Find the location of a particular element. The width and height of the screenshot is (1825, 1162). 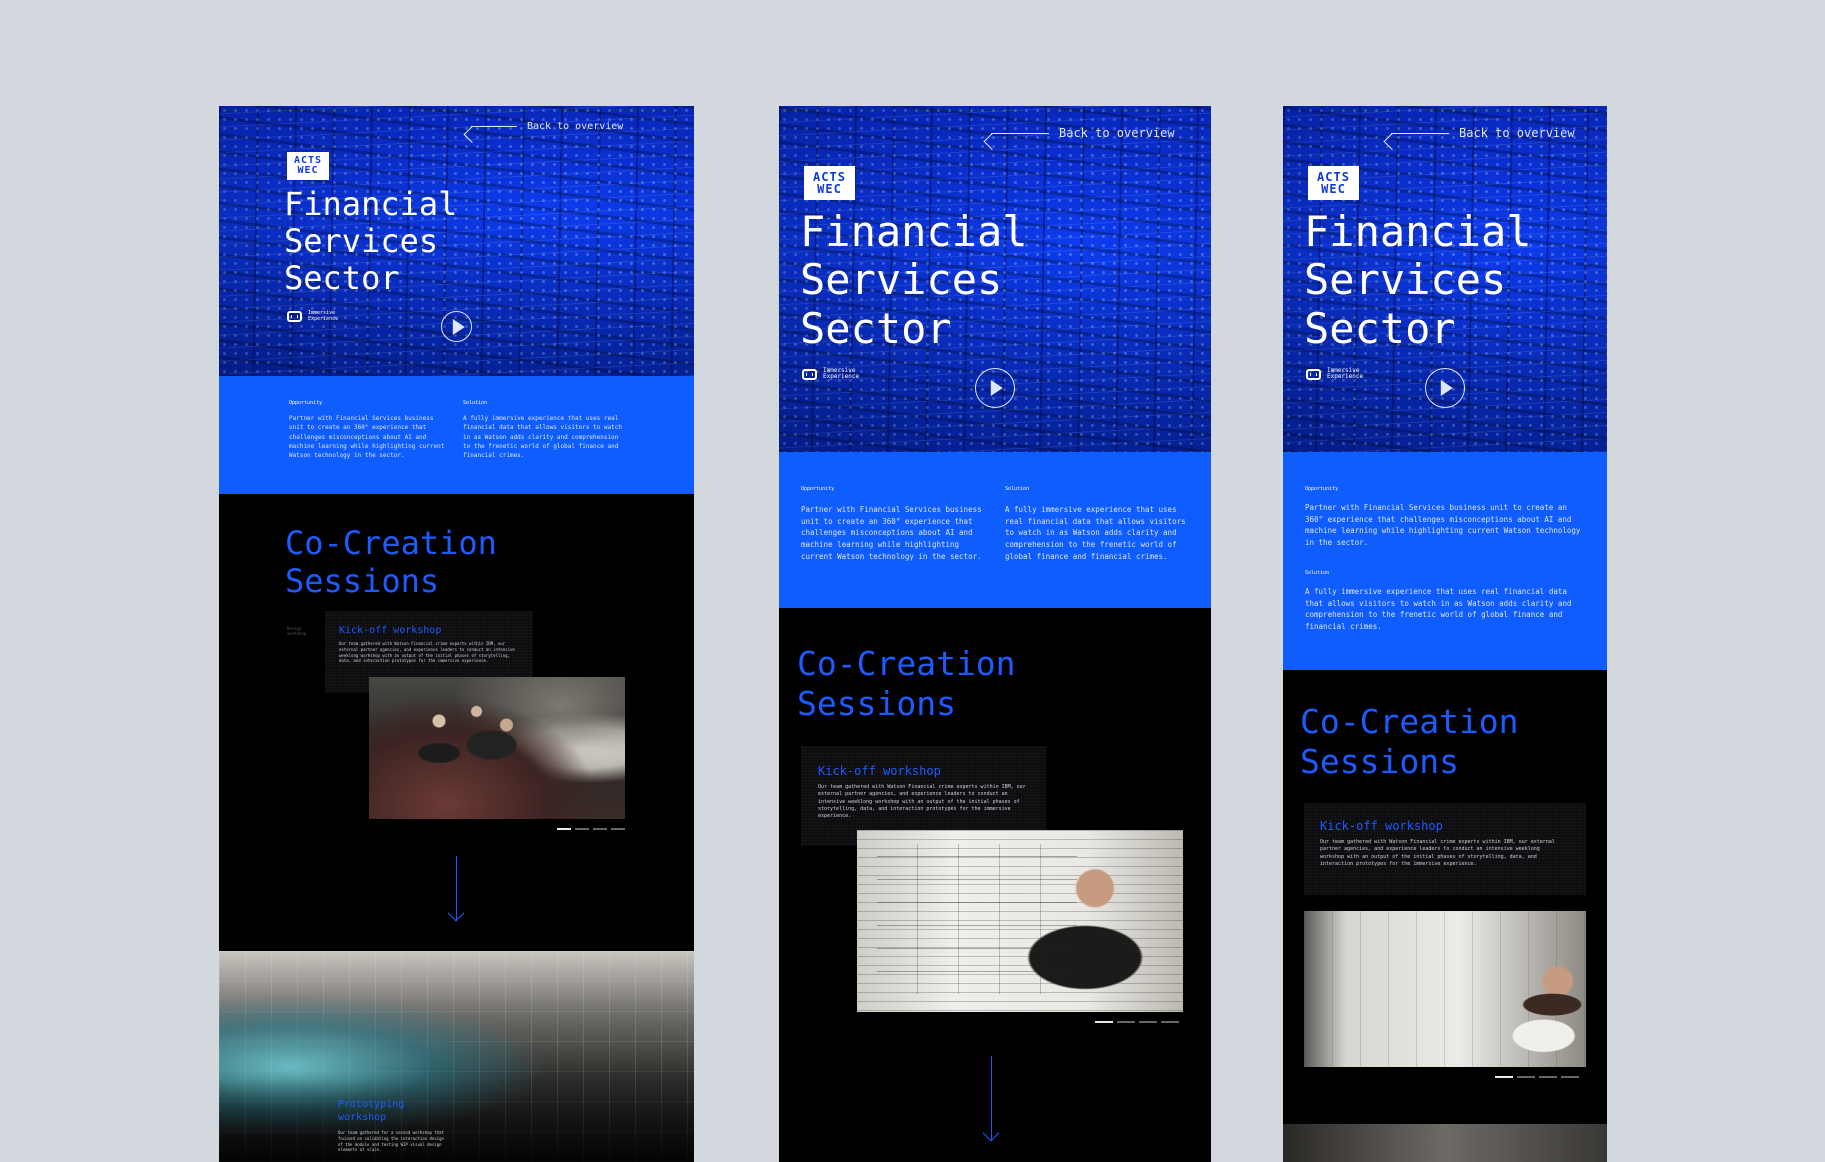

next-section-photo is located at coordinates (1445, 1143).